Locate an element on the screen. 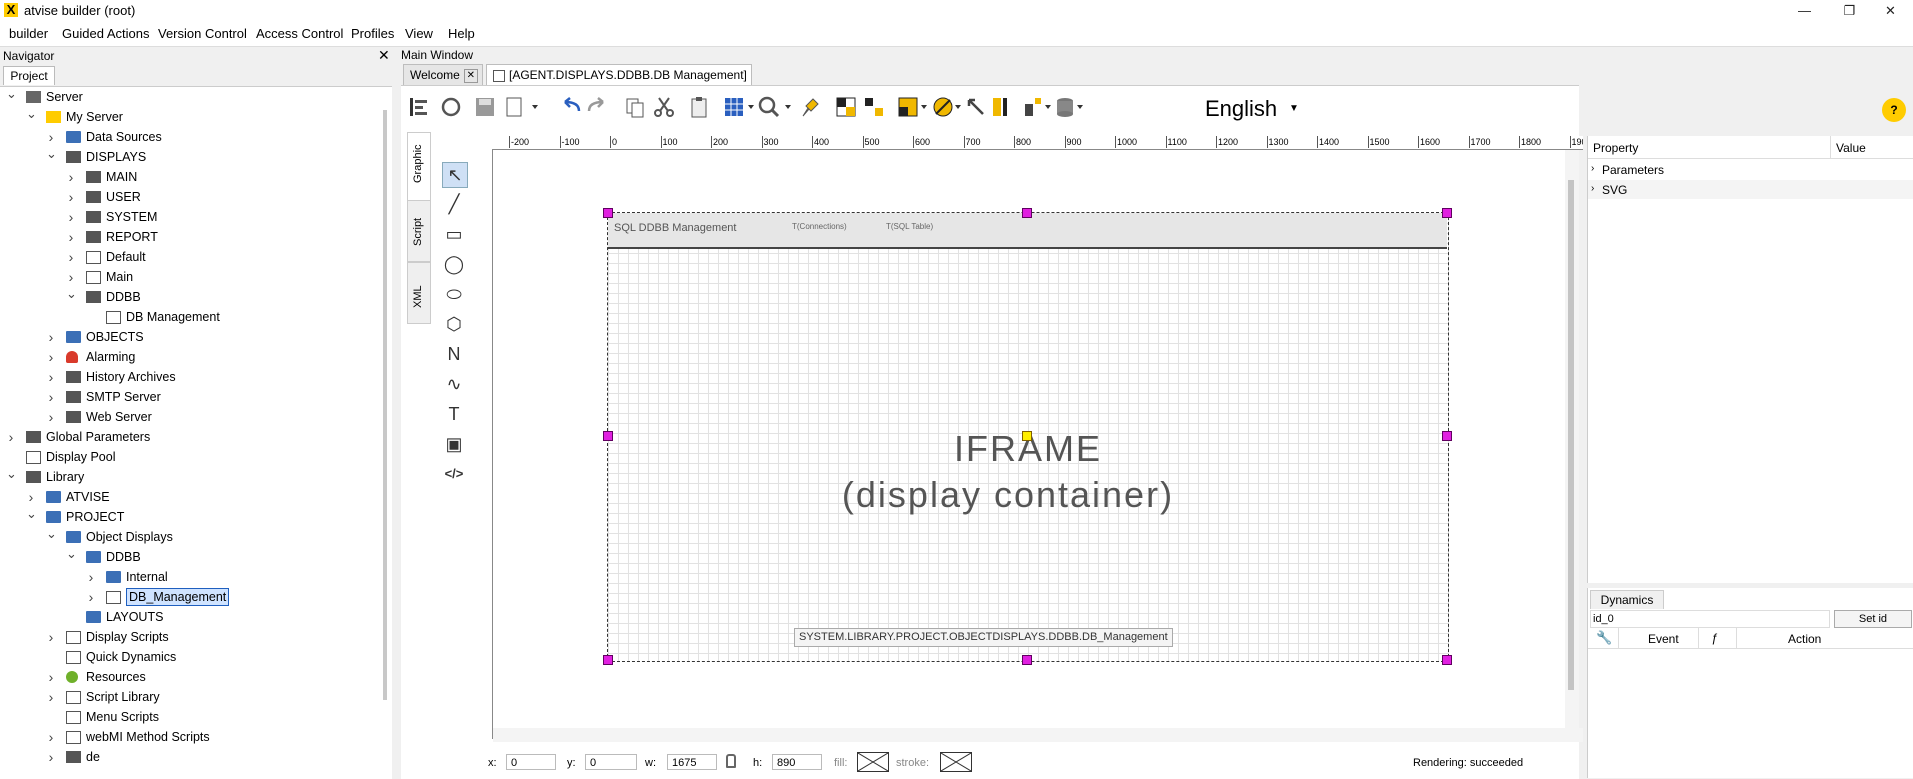  x-field: 0 is located at coordinates (531, 762).